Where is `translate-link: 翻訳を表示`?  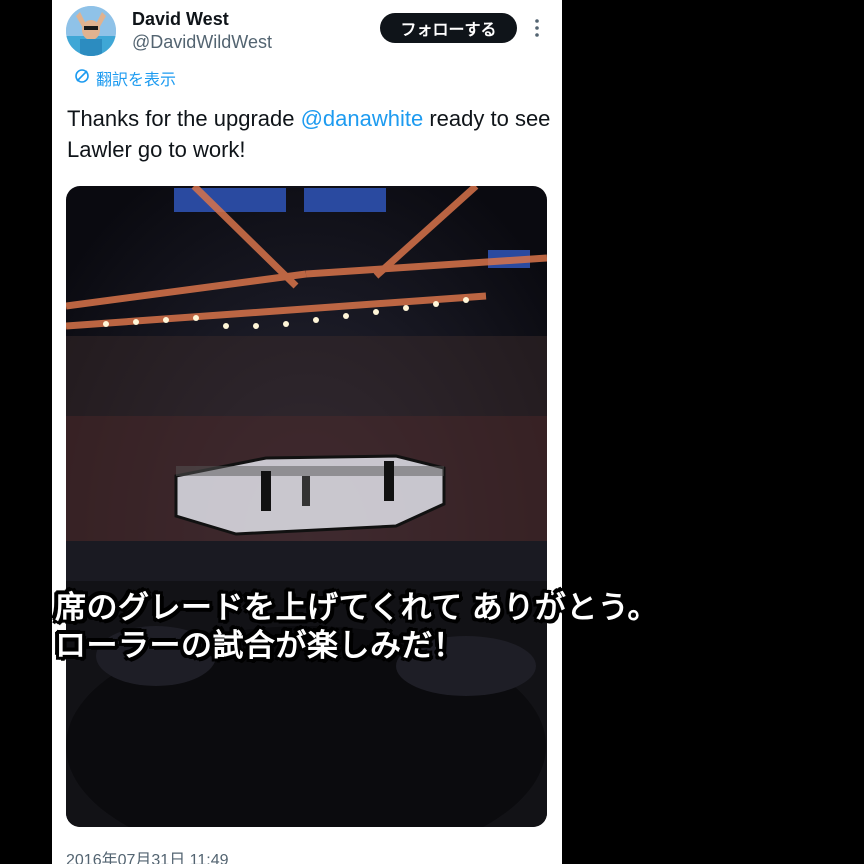 translate-link: 翻訳を表示 is located at coordinates (125, 78).